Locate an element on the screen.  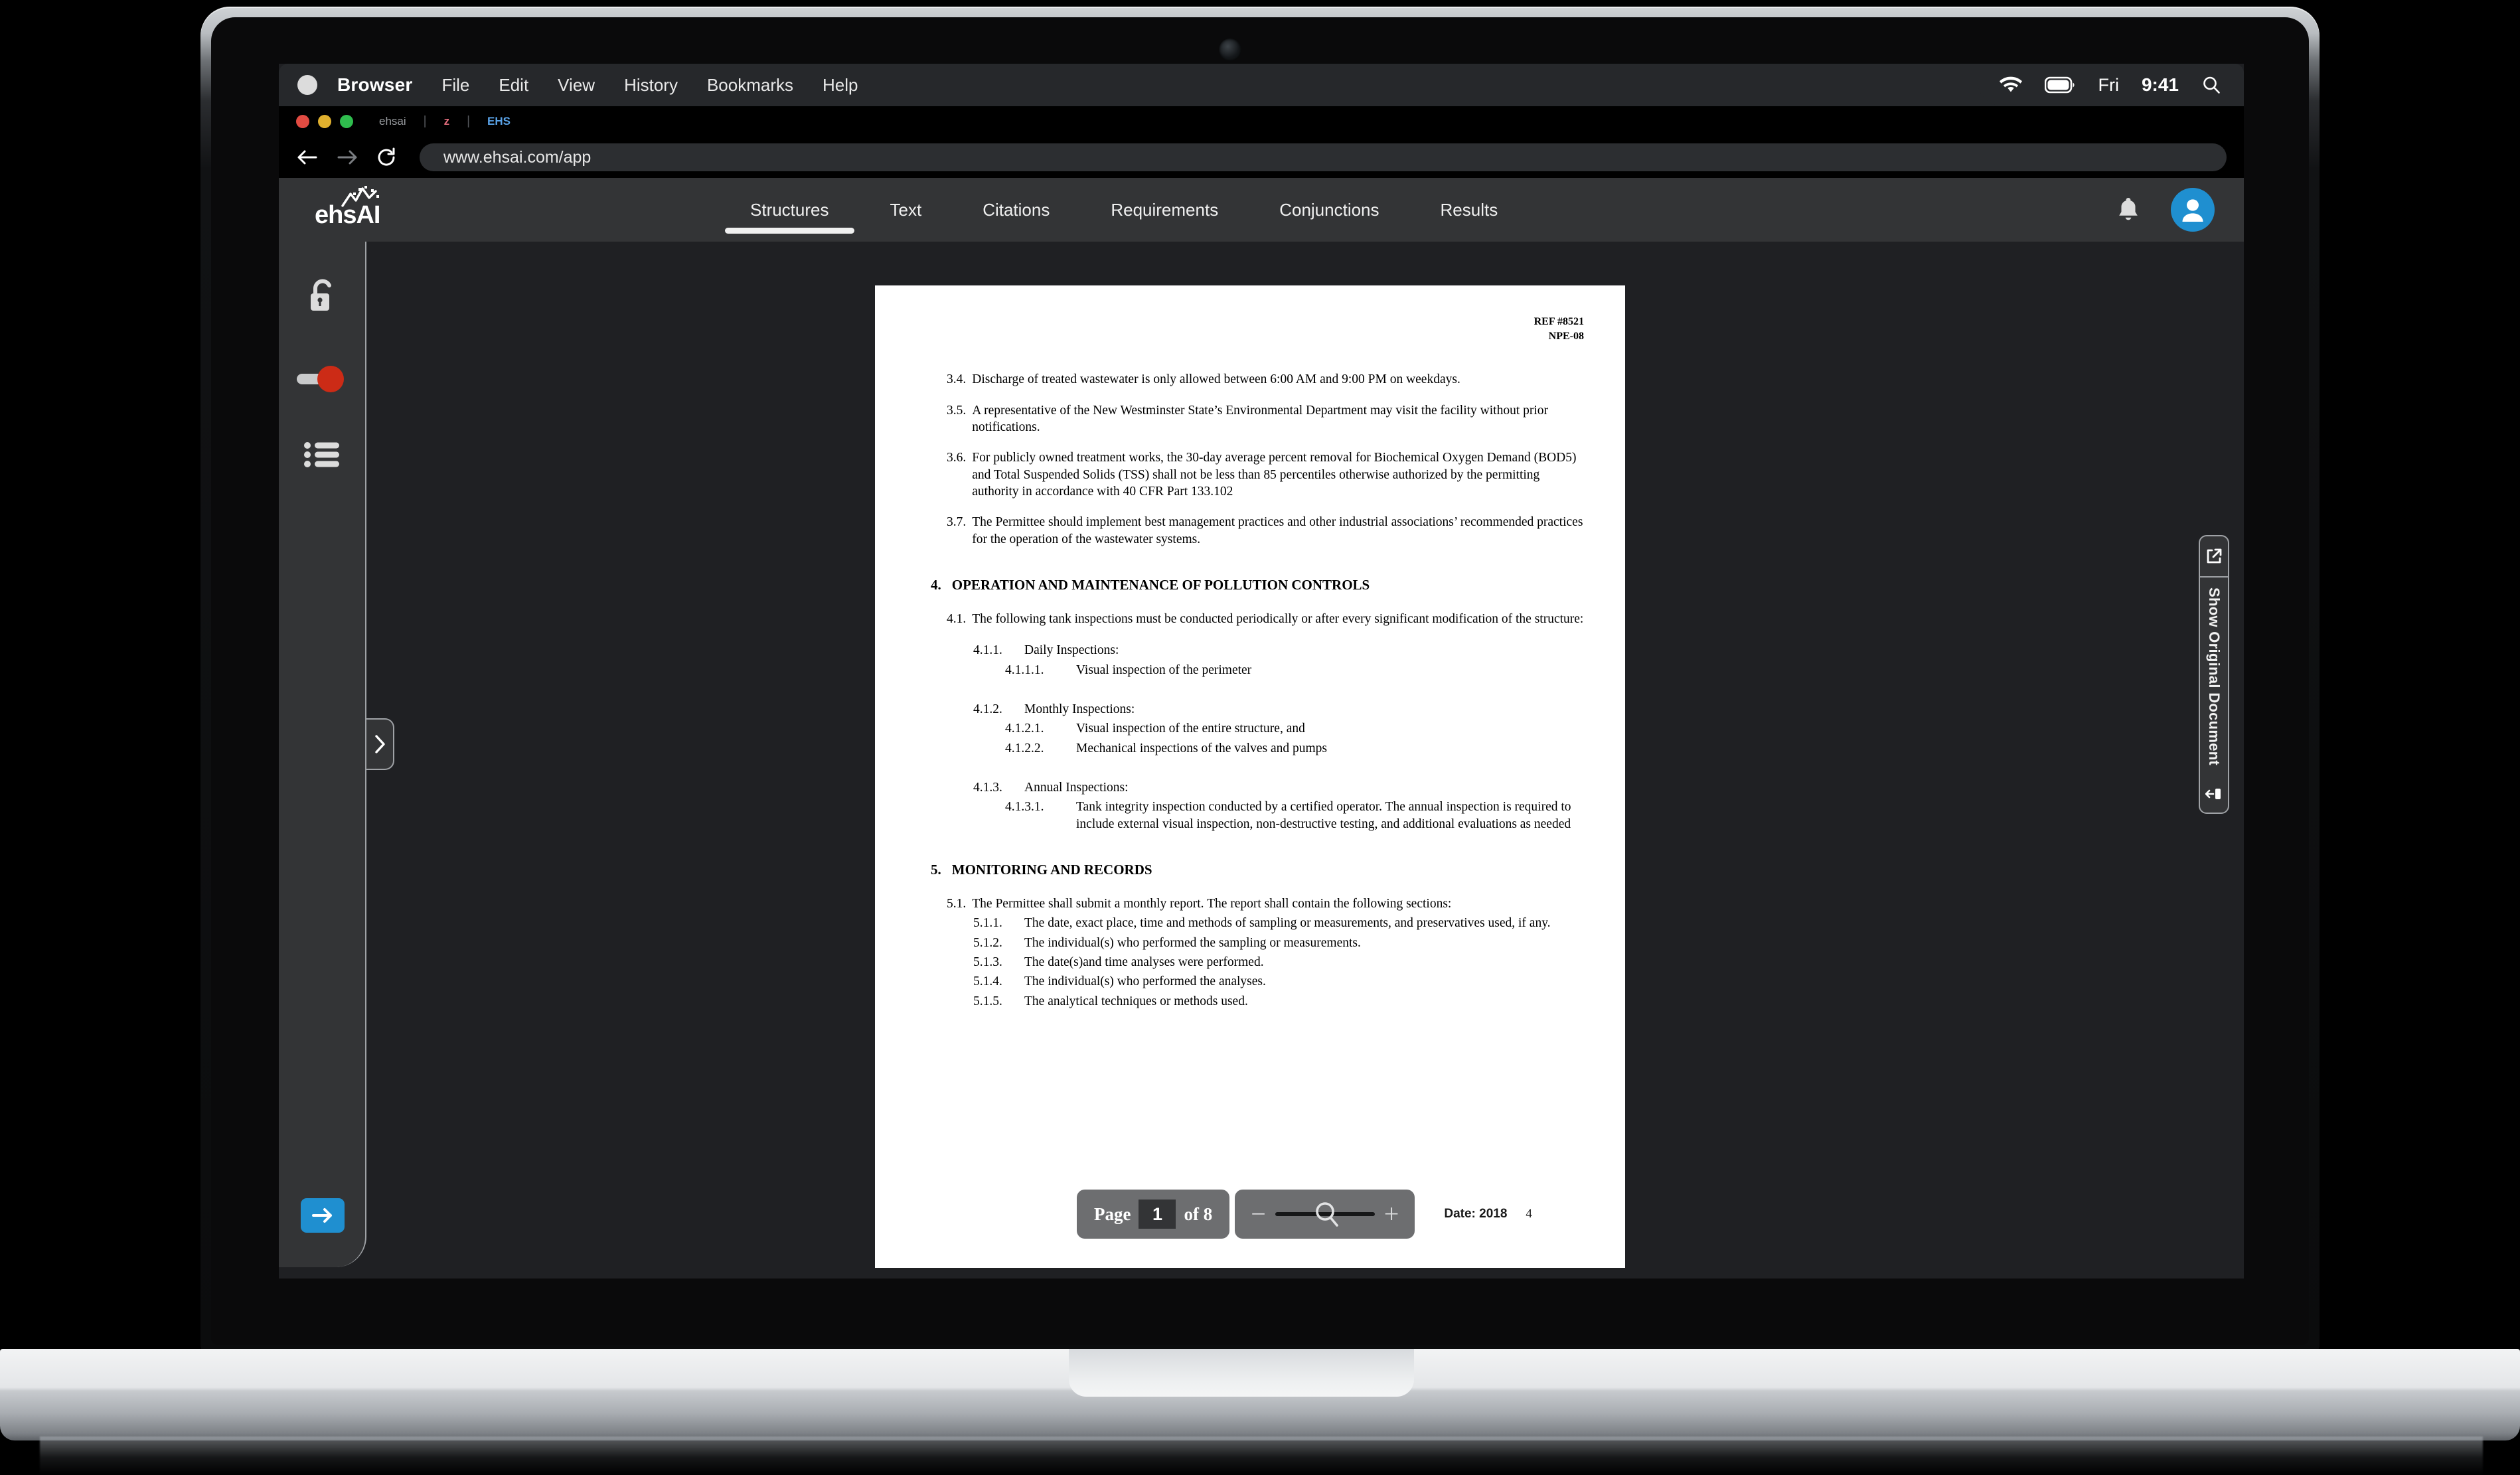
browser-tab-z: z is located at coordinates (447, 121).